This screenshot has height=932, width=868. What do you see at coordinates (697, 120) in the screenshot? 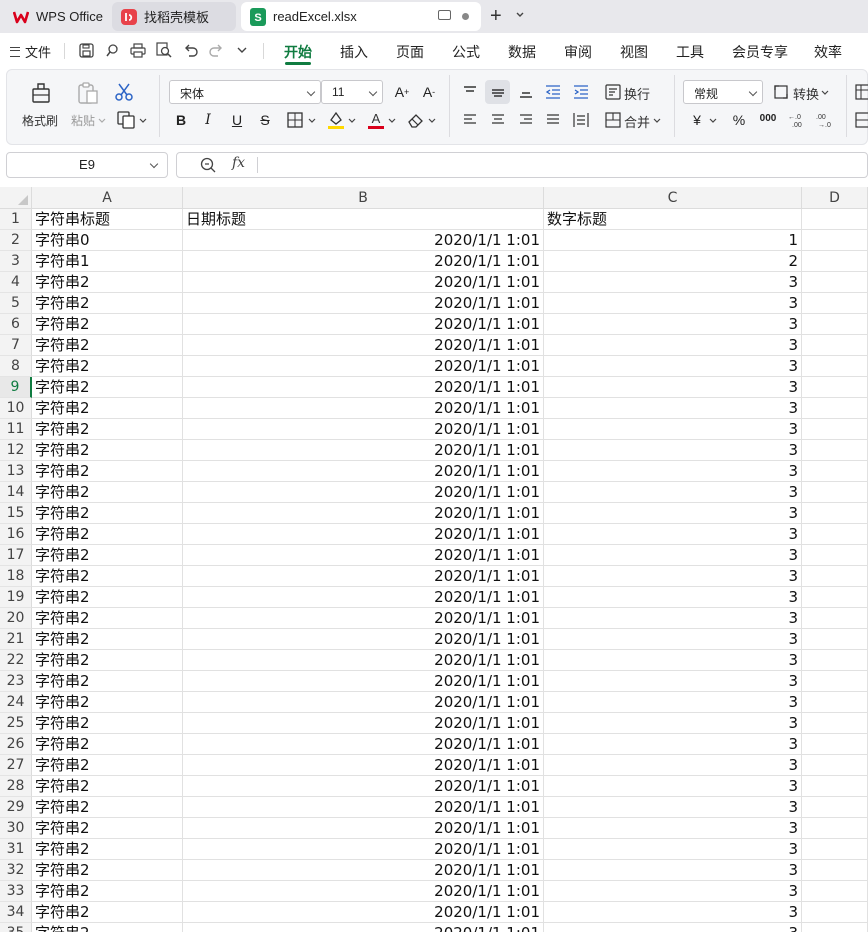
I see `currency-button: ¥` at bounding box center [697, 120].